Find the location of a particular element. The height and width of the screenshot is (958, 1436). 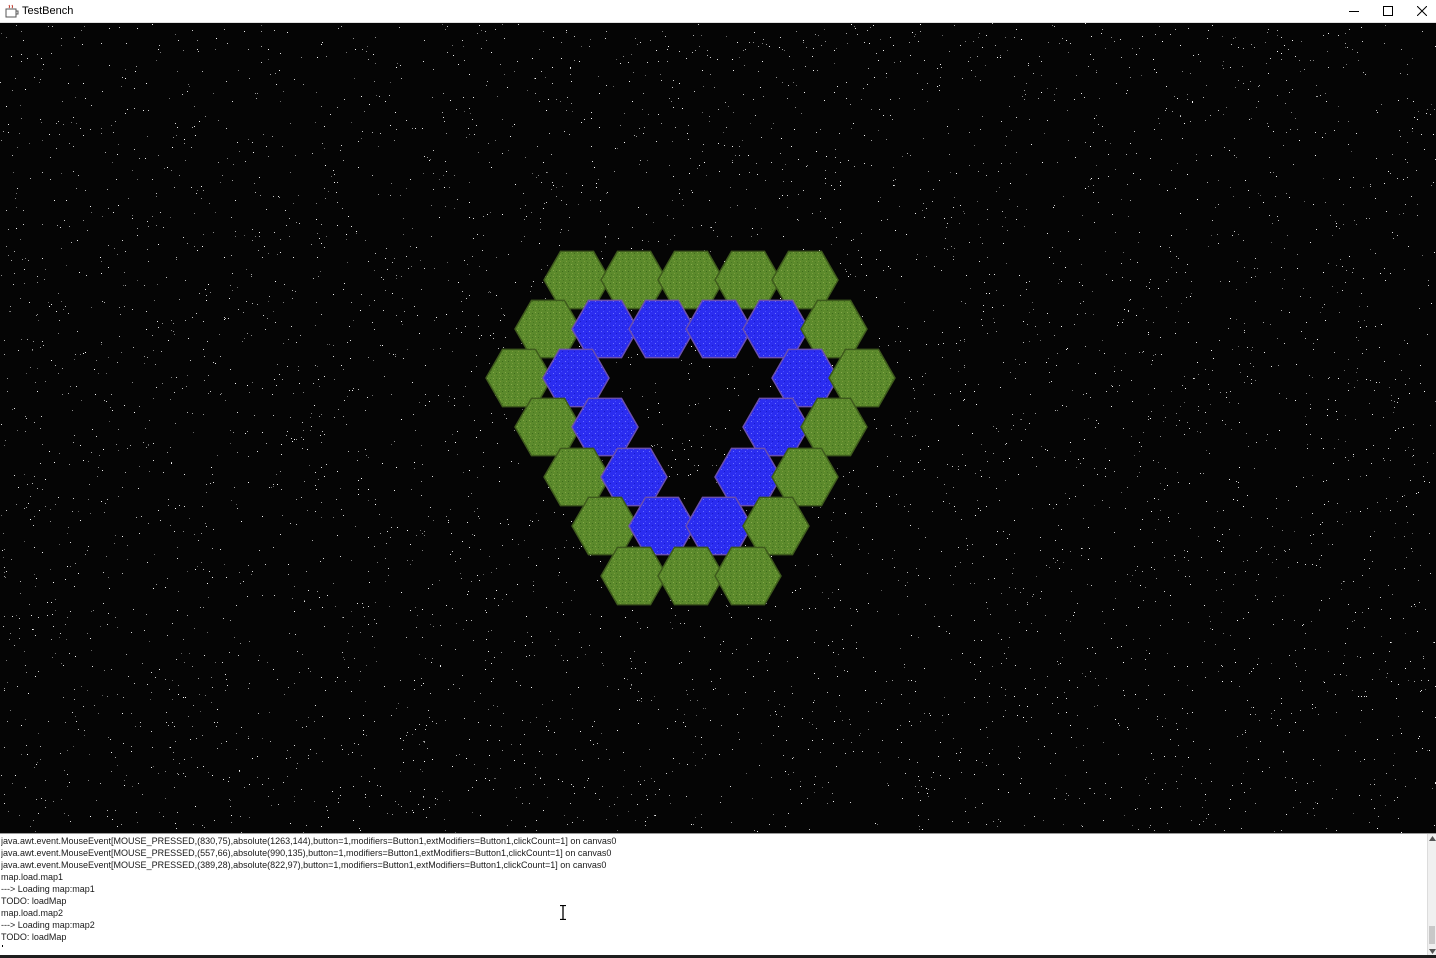

log-line: ---> Loading map:map2 is located at coordinates (48, 925).